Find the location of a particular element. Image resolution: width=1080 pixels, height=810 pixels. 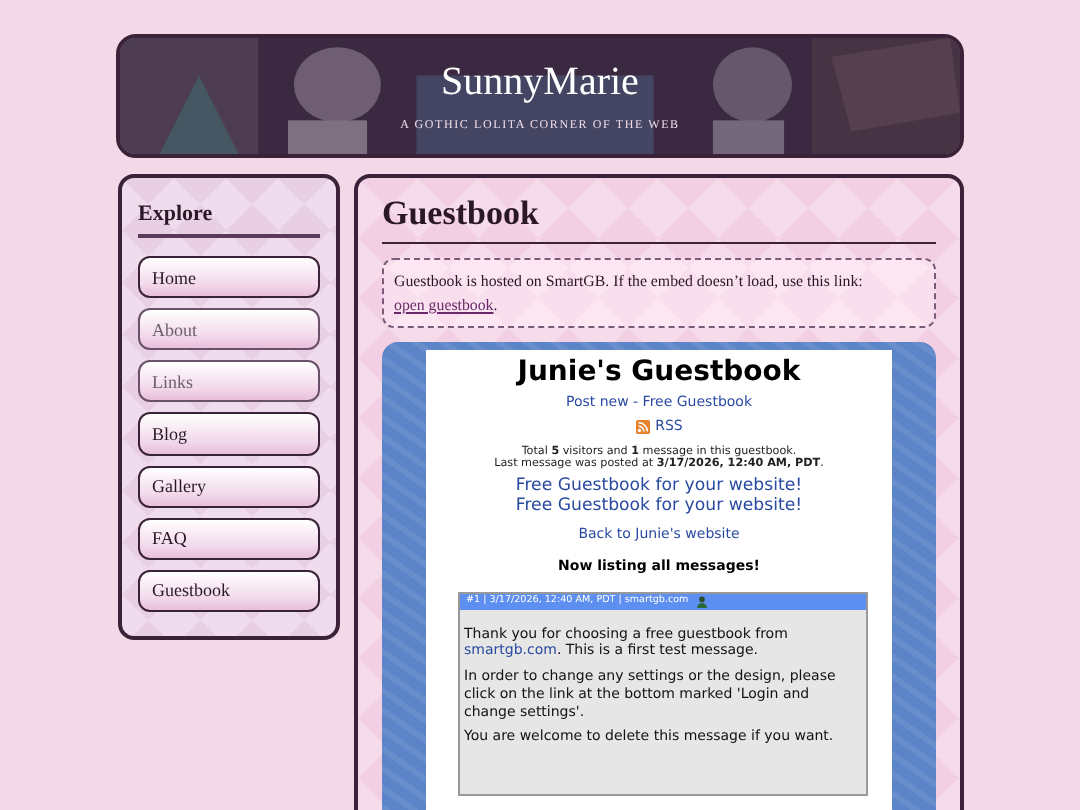

person-icon is located at coordinates (702, 601).